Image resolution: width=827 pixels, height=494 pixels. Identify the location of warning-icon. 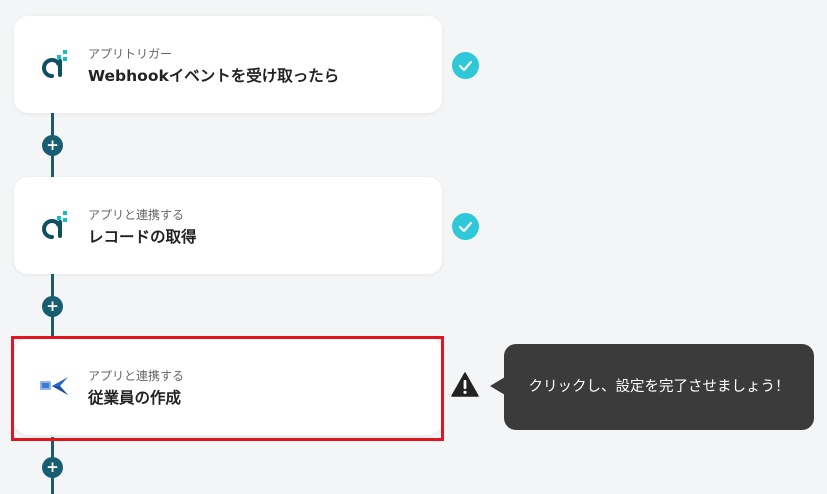
(465, 384).